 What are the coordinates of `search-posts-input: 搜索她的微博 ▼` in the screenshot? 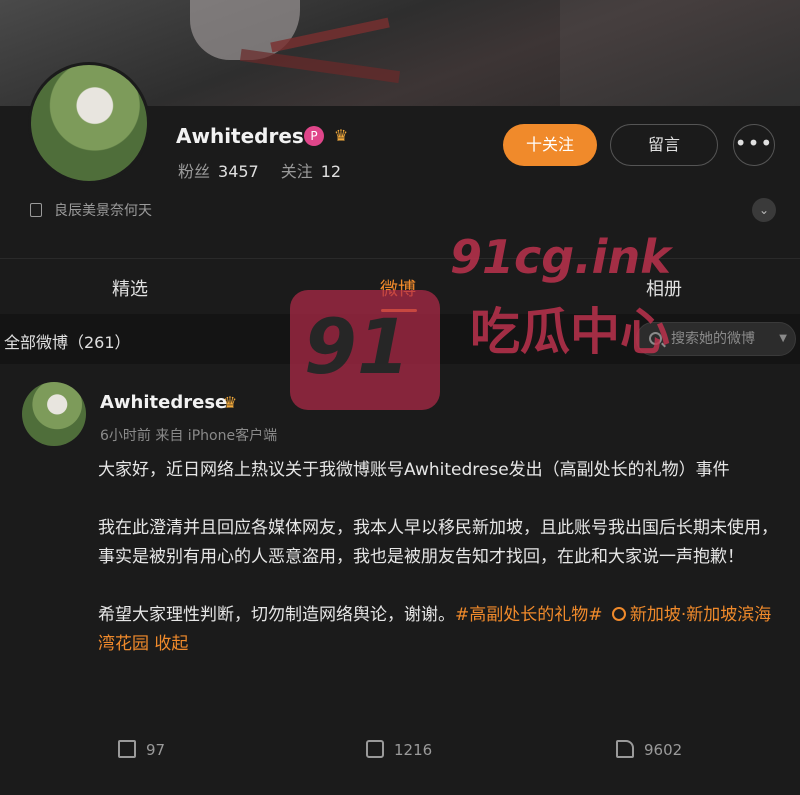 It's located at (716, 339).